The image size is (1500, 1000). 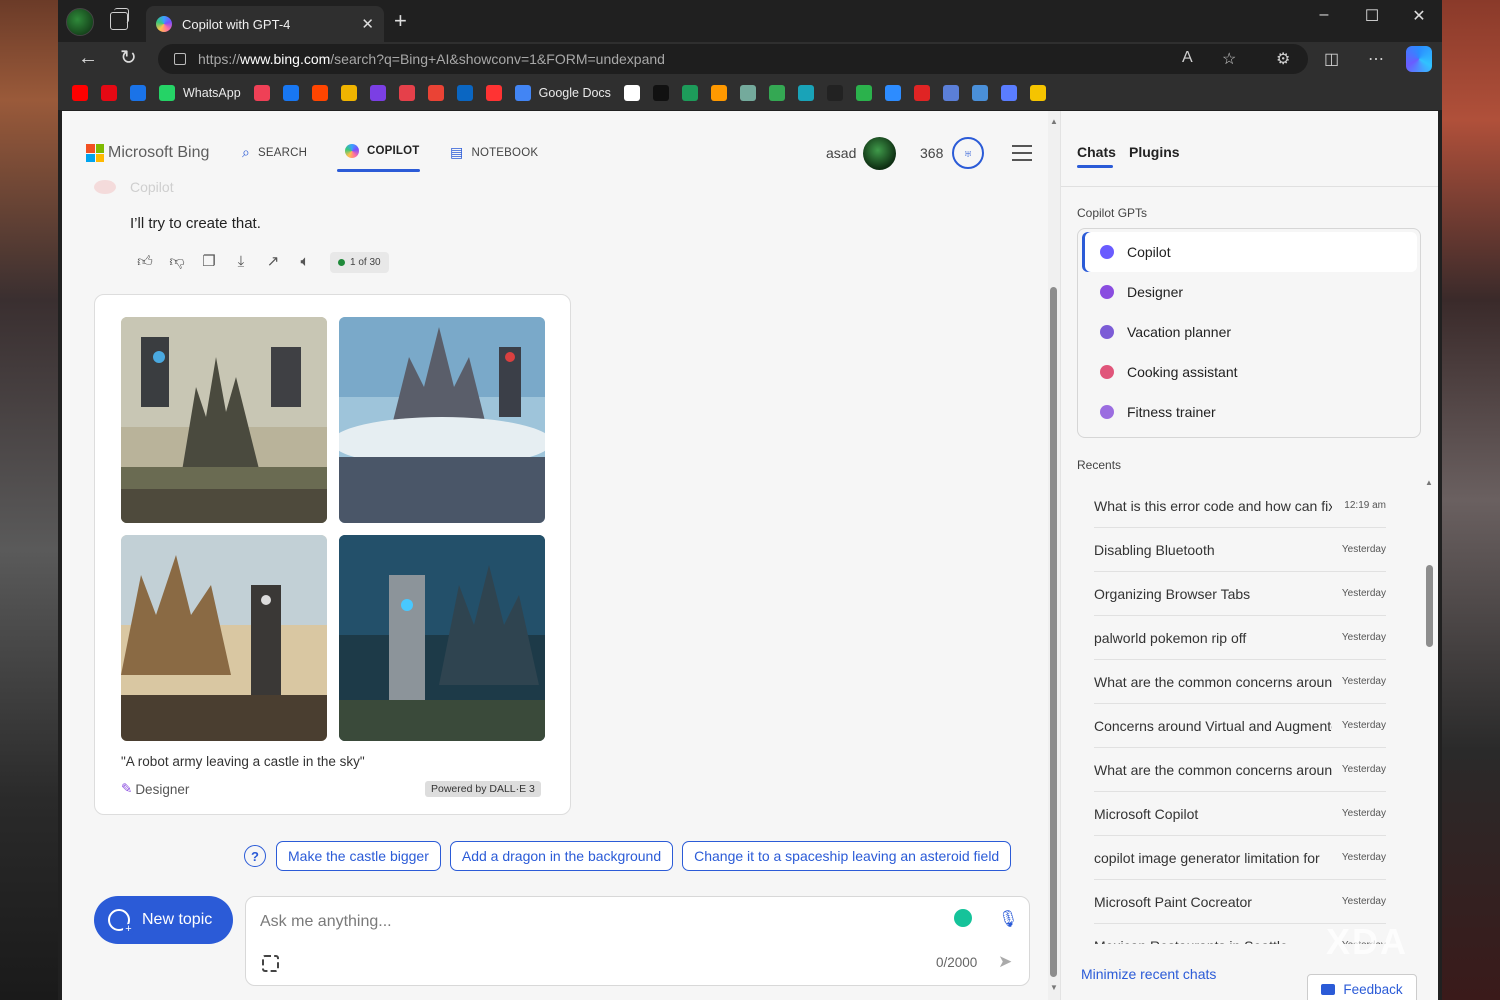 I want to click on favorite-star-icon: ☆, so click(x=1229, y=59).